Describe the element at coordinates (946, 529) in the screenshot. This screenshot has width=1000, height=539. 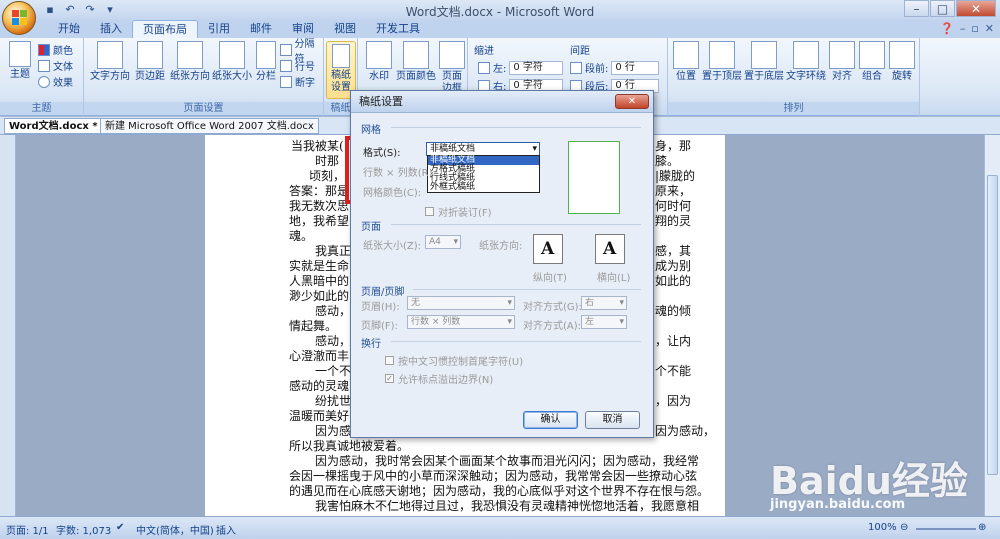
I see `zoom-slider` at that location.